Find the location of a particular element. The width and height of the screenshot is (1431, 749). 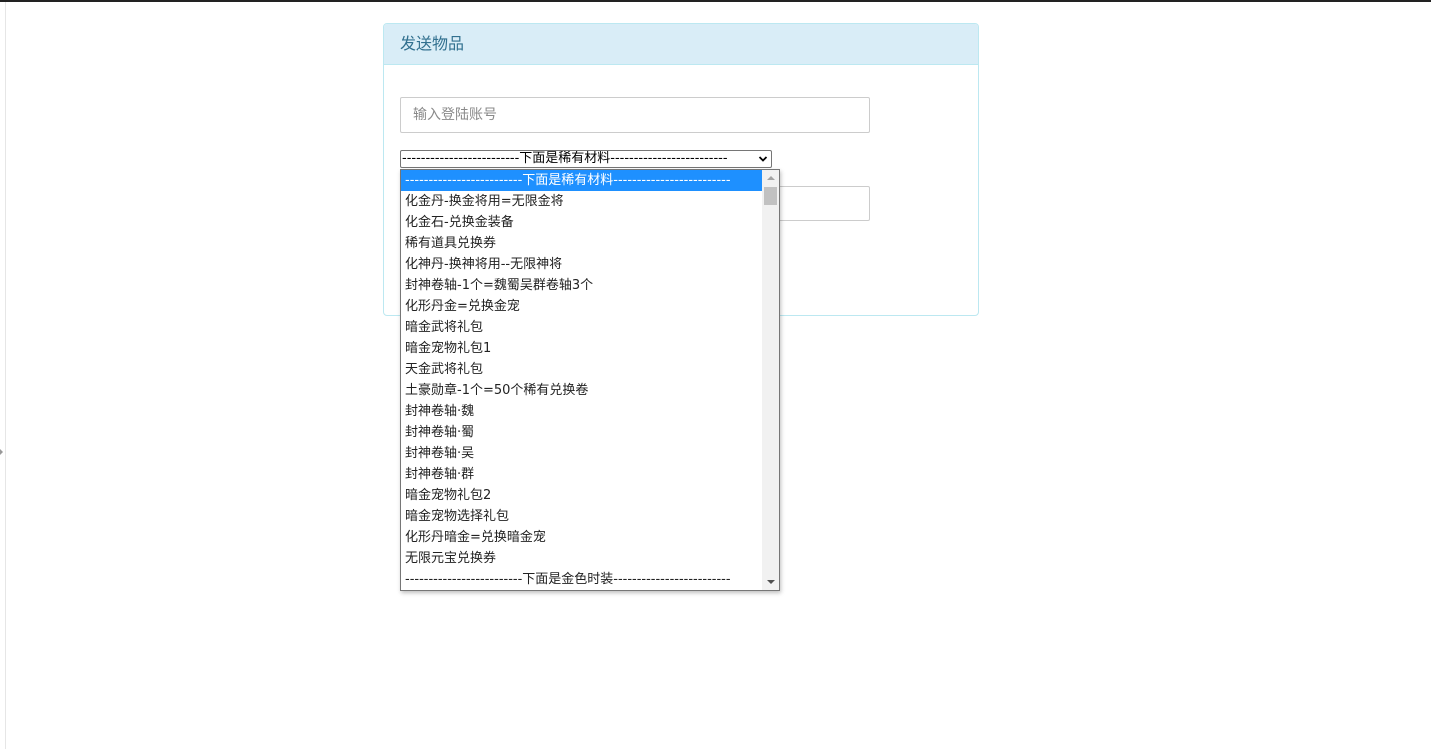

dropdown-option: 化形丹金=兑换金宠 is located at coordinates (581, 306).